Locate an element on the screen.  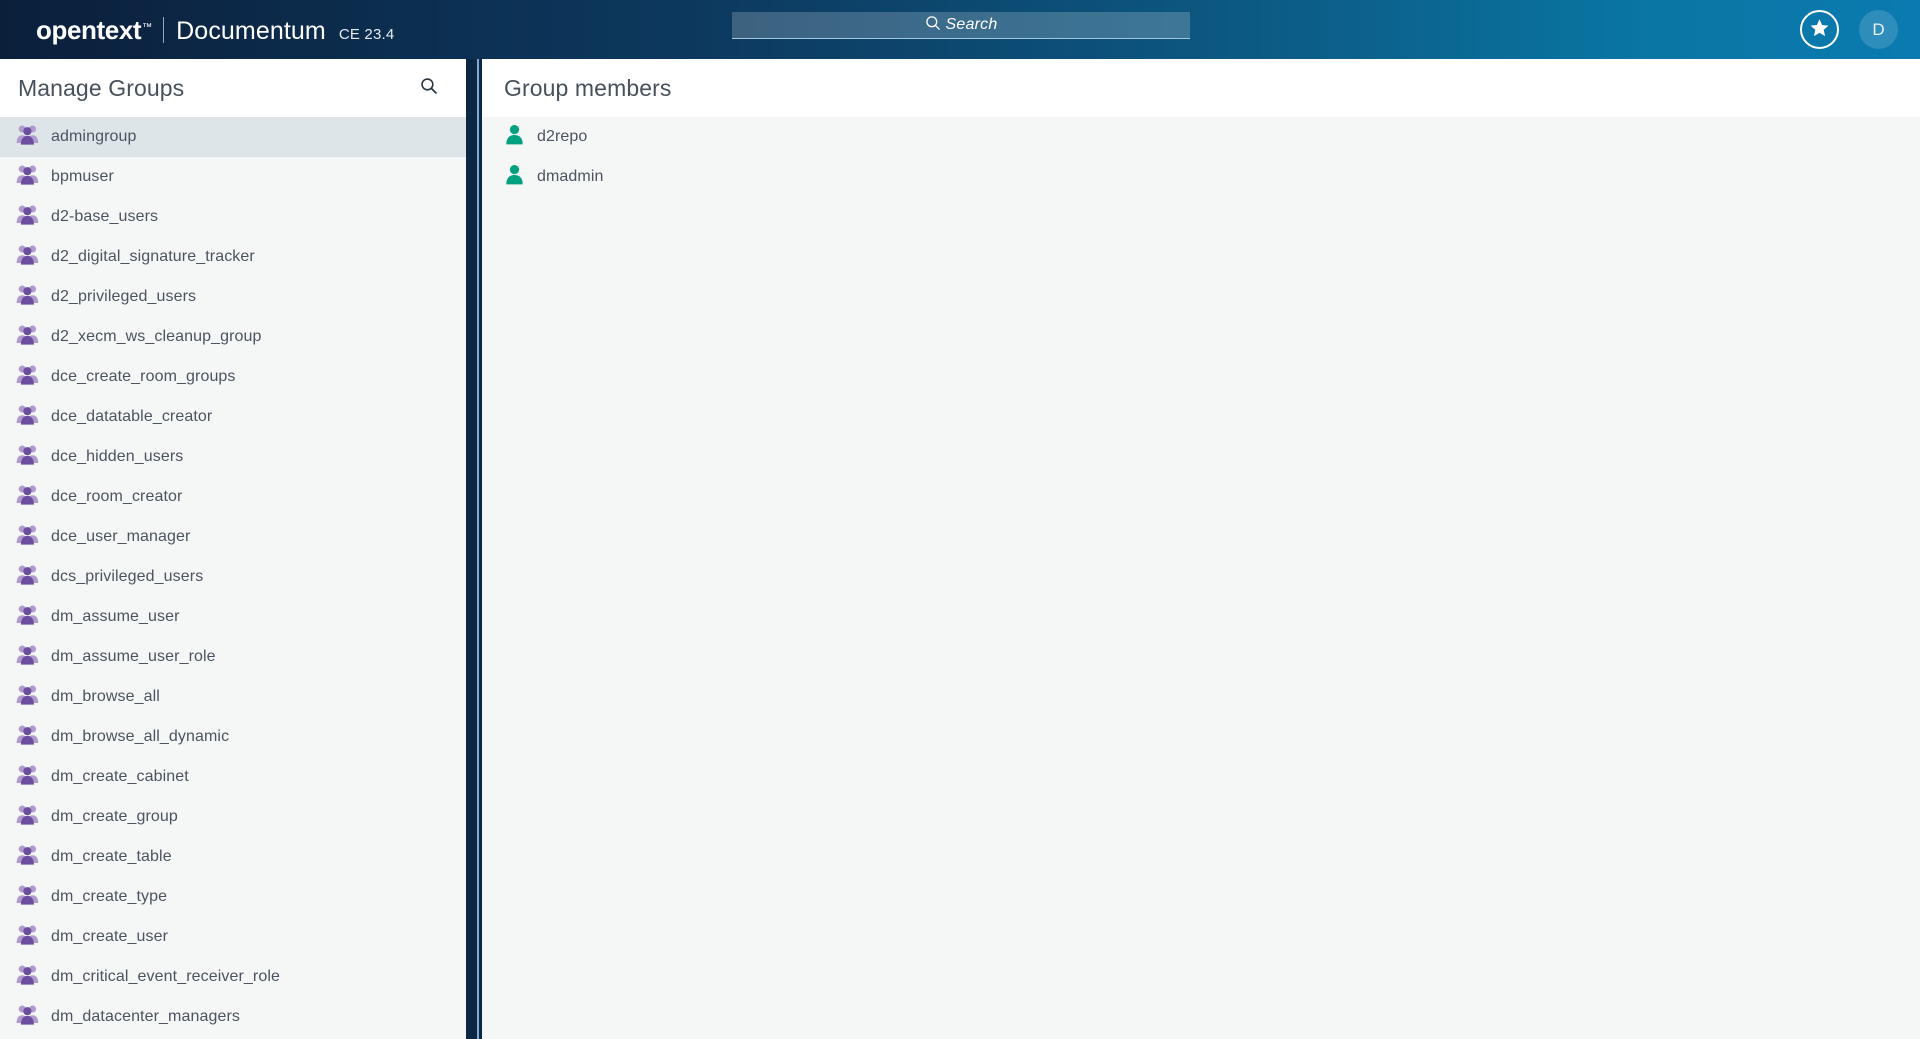
group-name: dm_create_user is located at coordinates (110, 936).